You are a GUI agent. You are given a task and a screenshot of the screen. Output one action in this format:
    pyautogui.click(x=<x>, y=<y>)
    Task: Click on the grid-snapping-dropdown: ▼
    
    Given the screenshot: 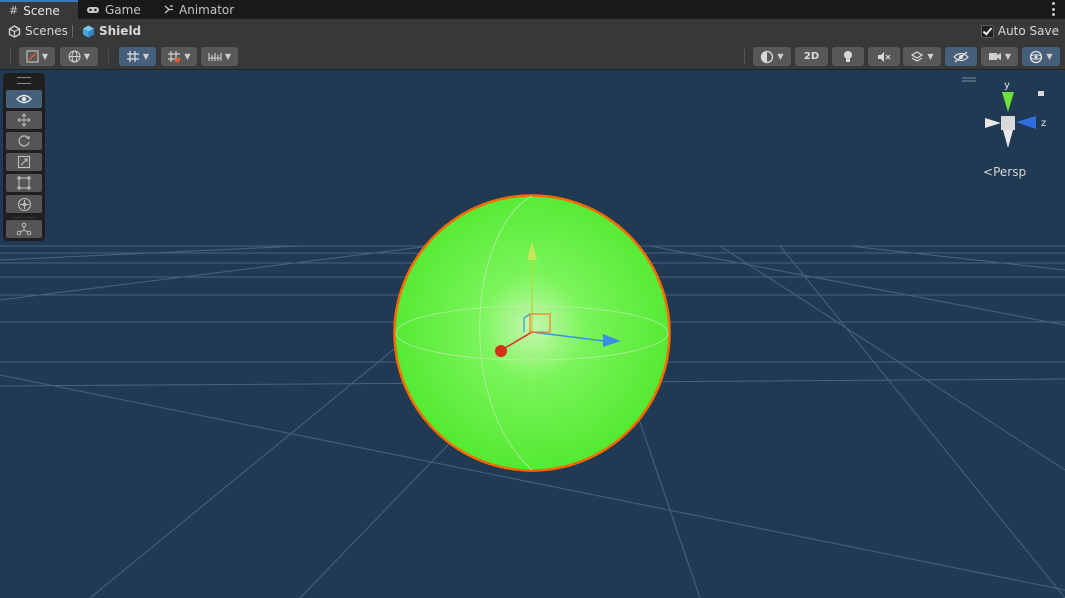 What is the action you would take?
    pyautogui.click(x=179, y=56)
    